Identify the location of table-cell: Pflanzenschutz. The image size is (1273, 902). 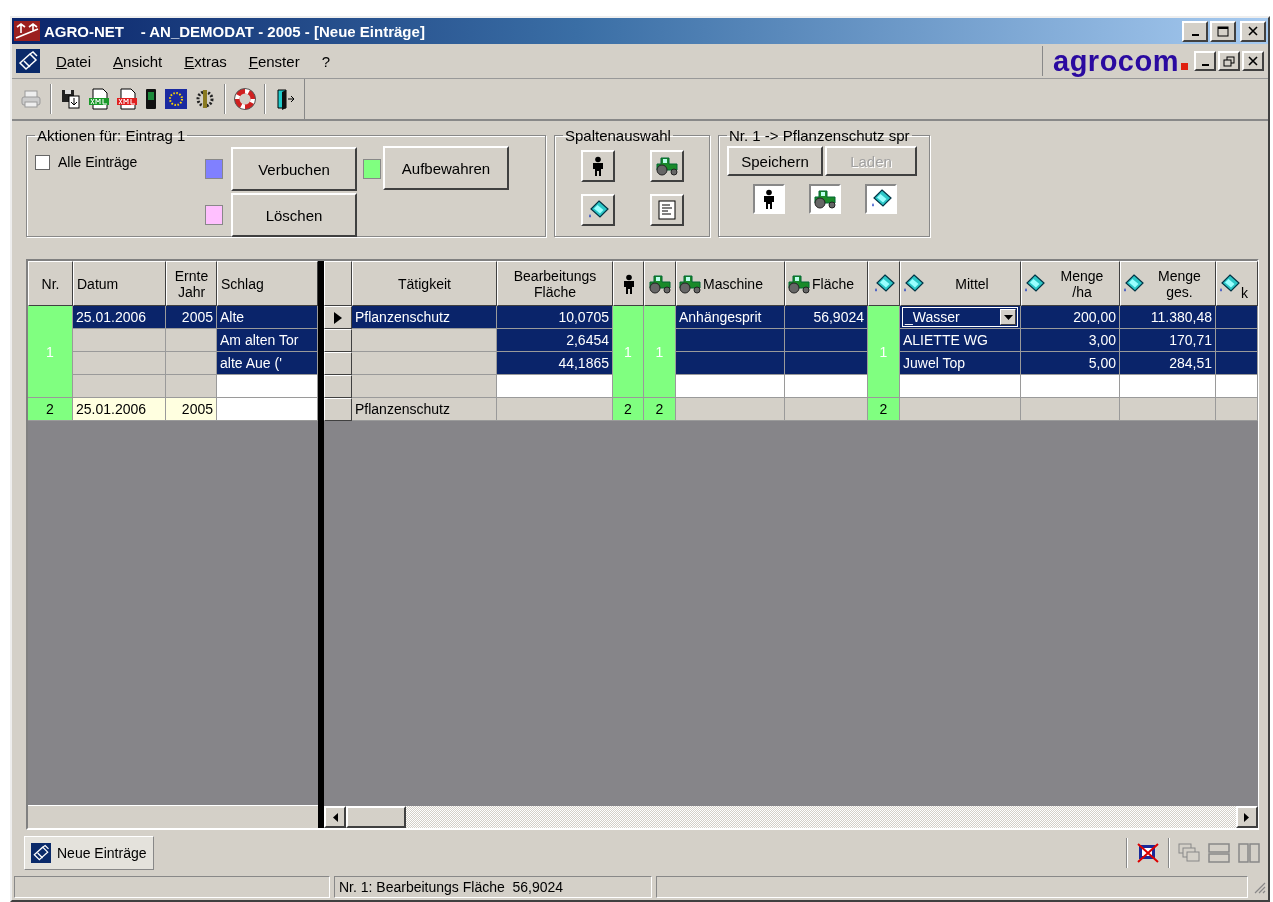
(424, 409).